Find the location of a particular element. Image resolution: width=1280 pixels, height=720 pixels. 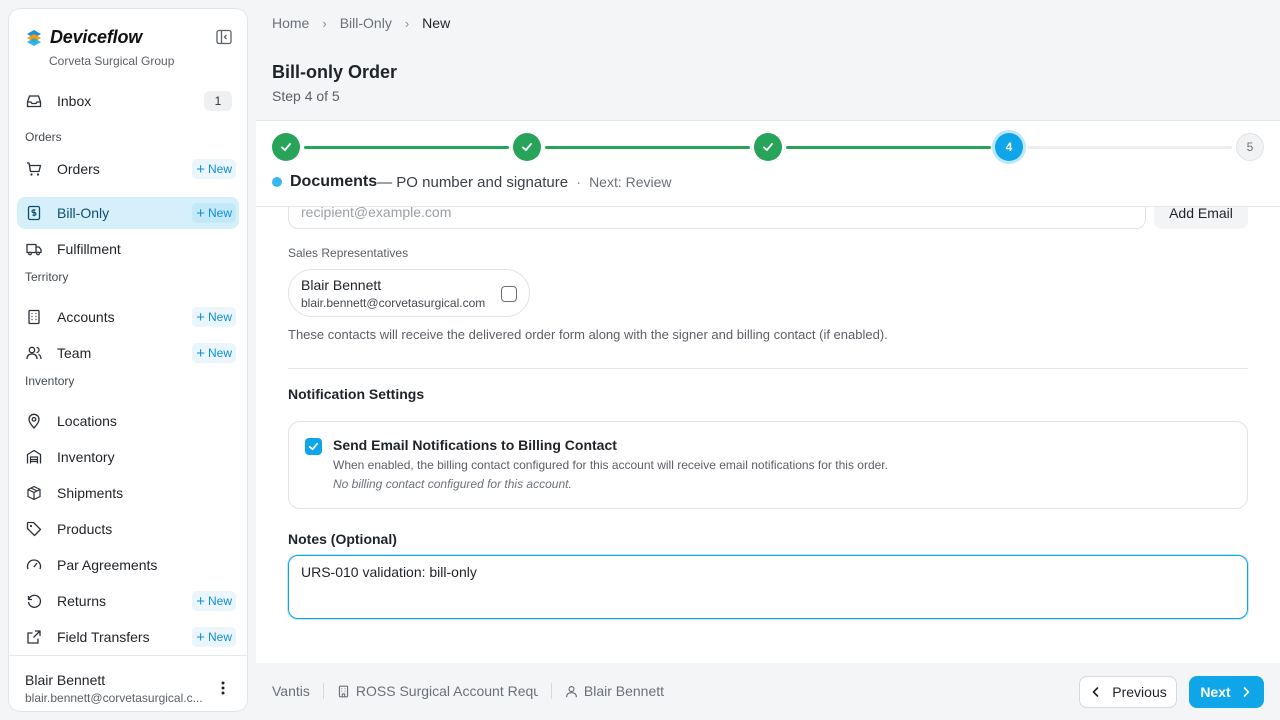

tag-icon is located at coordinates (34, 529).